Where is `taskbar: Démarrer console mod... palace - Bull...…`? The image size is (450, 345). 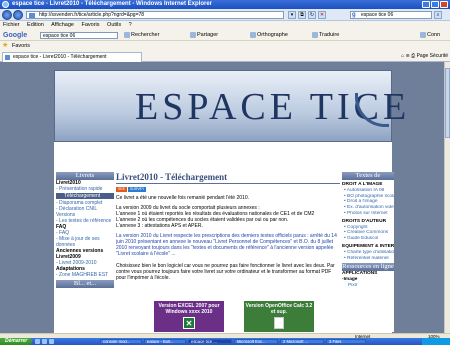
taskbar: Démarrer console mod... palace - Bull...… is located at coordinates (225, 341).